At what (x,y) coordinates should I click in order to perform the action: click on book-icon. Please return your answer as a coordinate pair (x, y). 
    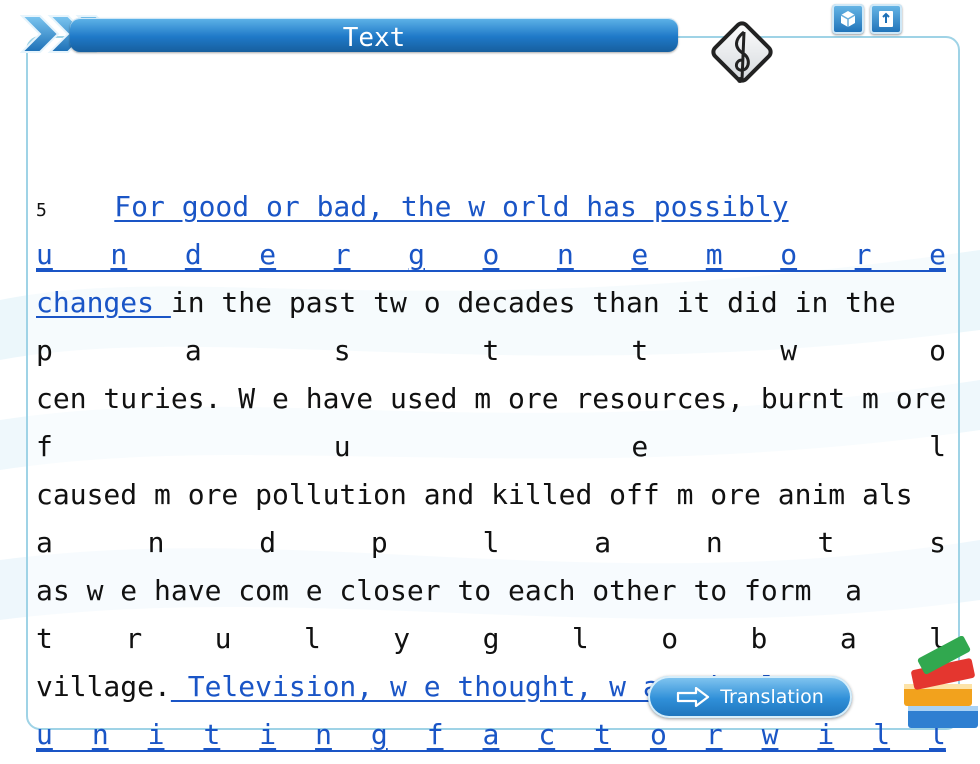
    Looking at the image, I should click on (886, 19).